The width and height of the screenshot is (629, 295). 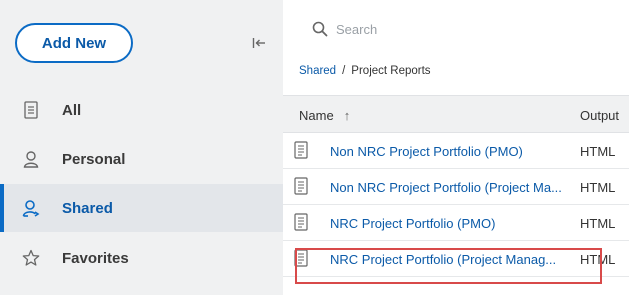 What do you see at coordinates (436, 29) in the screenshot?
I see `search-input` at bounding box center [436, 29].